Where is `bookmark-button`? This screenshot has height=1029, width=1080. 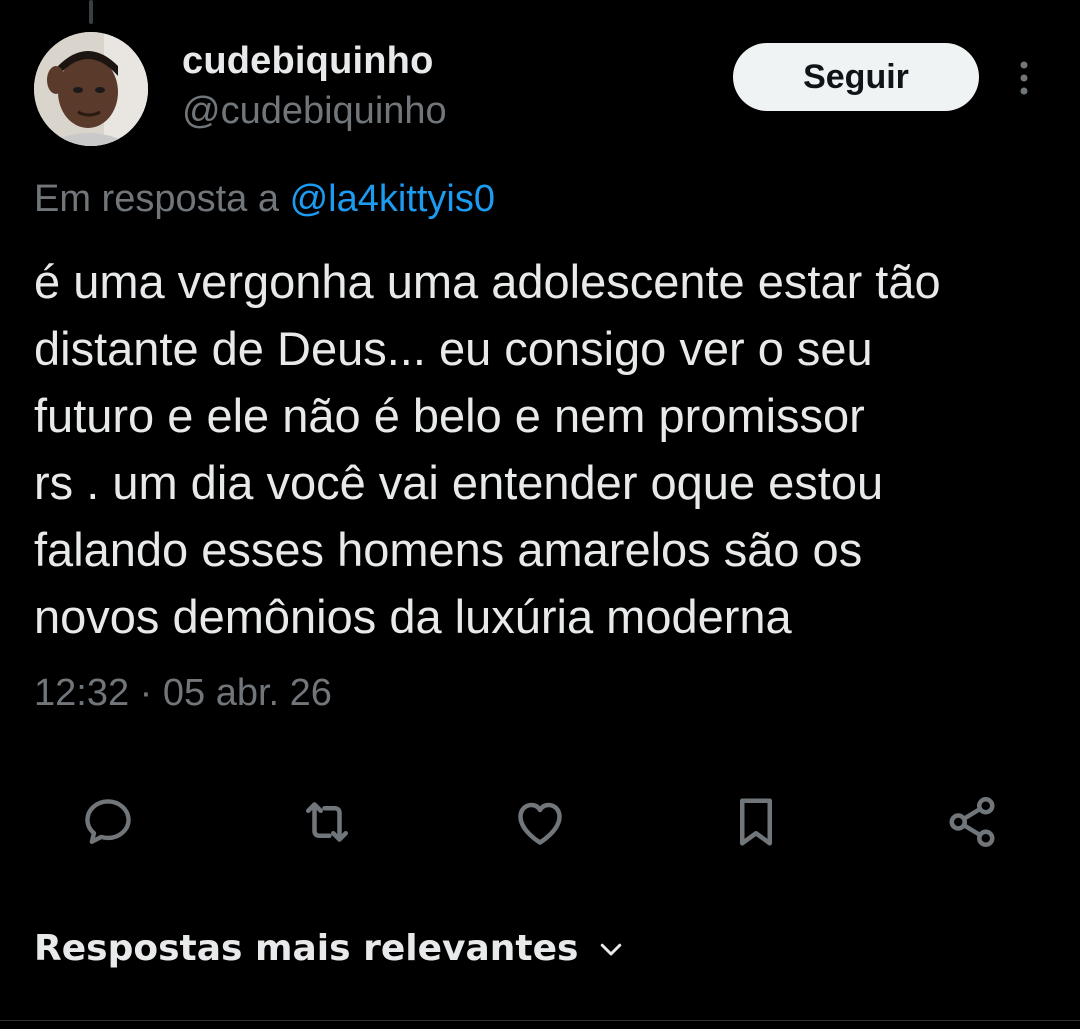
bookmark-button is located at coordinates (756, 822).